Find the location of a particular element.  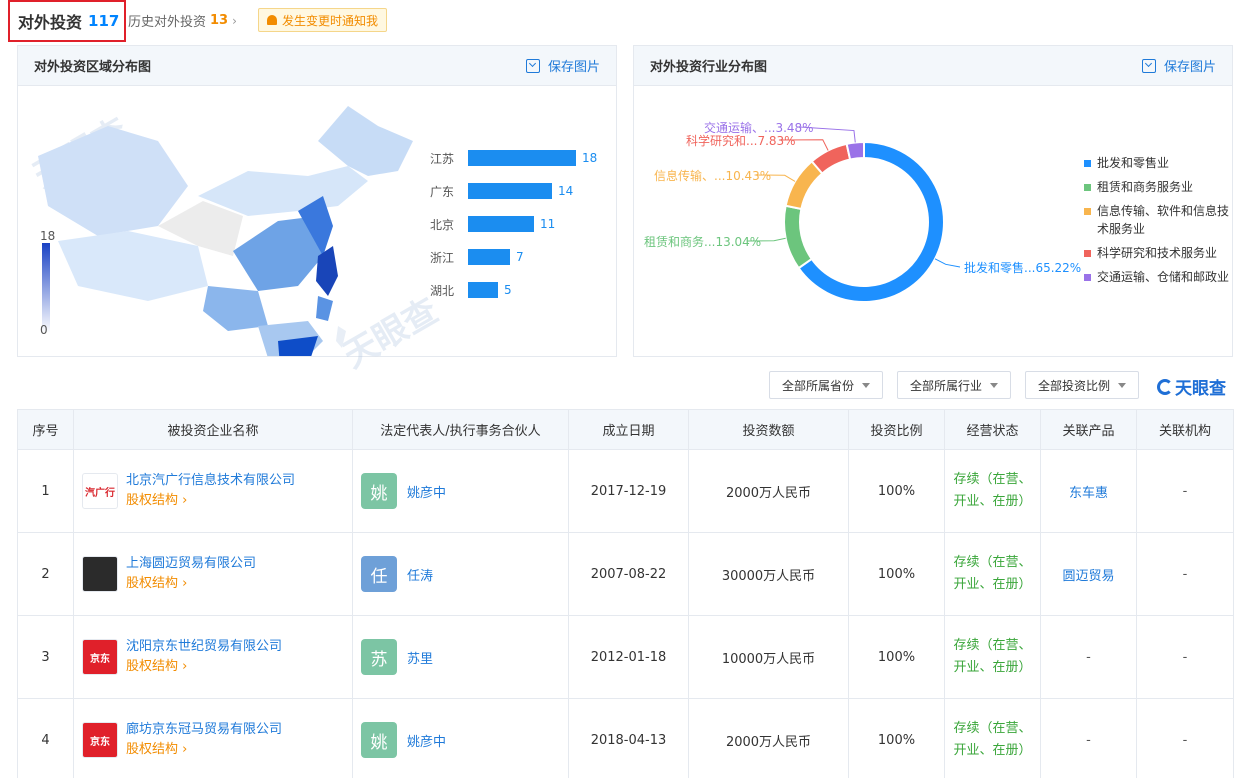

business-status: 存续（在营、开业、在册） is located at coordinates (992, 656).